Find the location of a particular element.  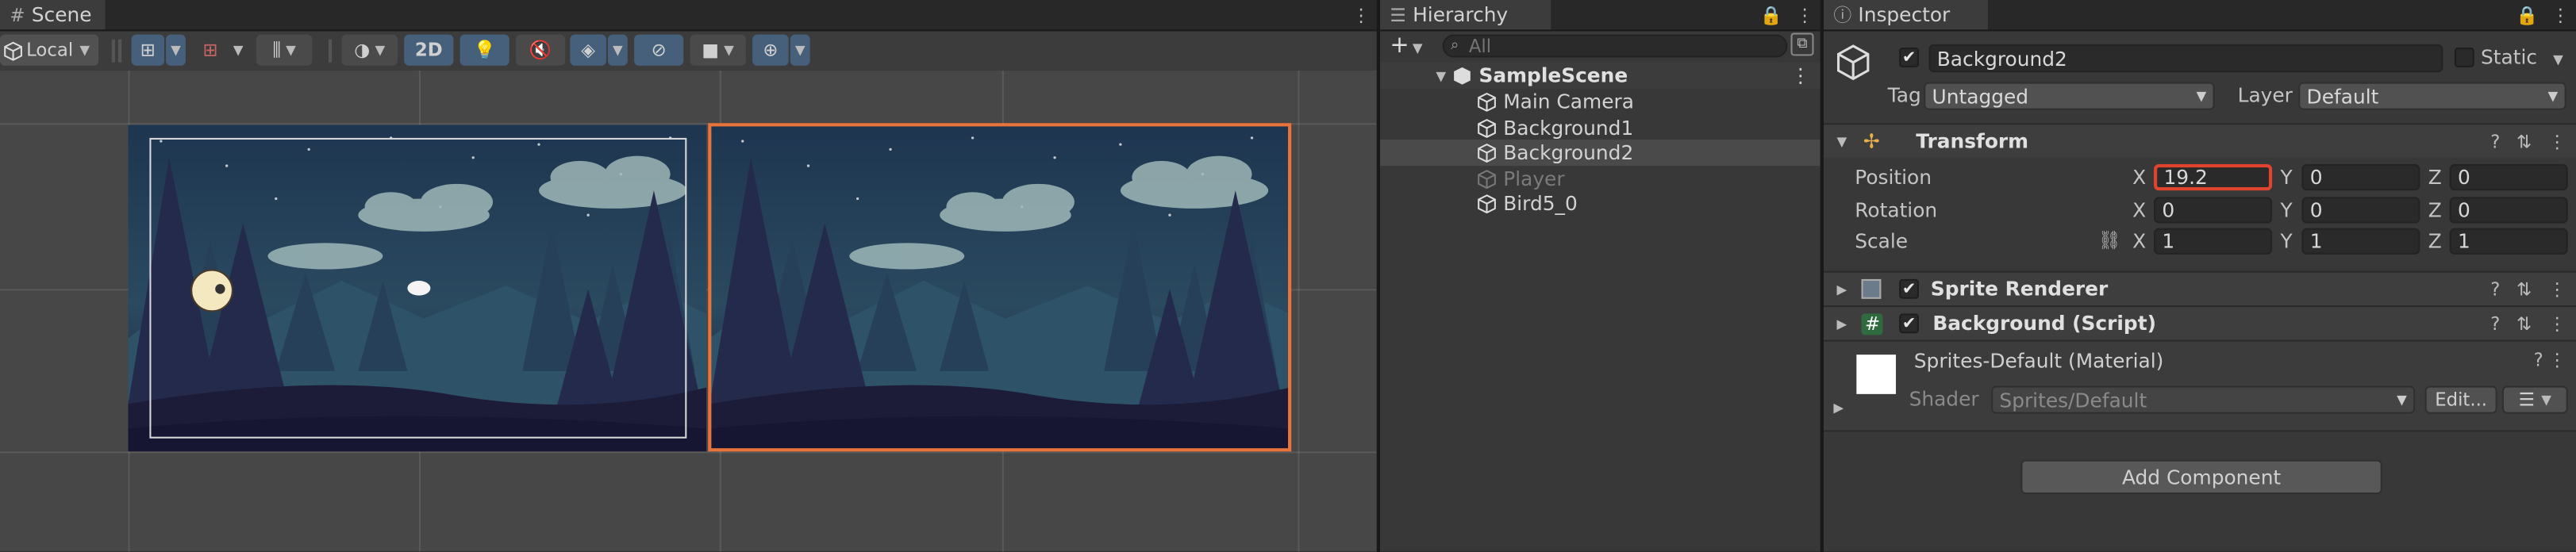

lighting-toggle-button: 💡 is located at coordinates (484, 50).